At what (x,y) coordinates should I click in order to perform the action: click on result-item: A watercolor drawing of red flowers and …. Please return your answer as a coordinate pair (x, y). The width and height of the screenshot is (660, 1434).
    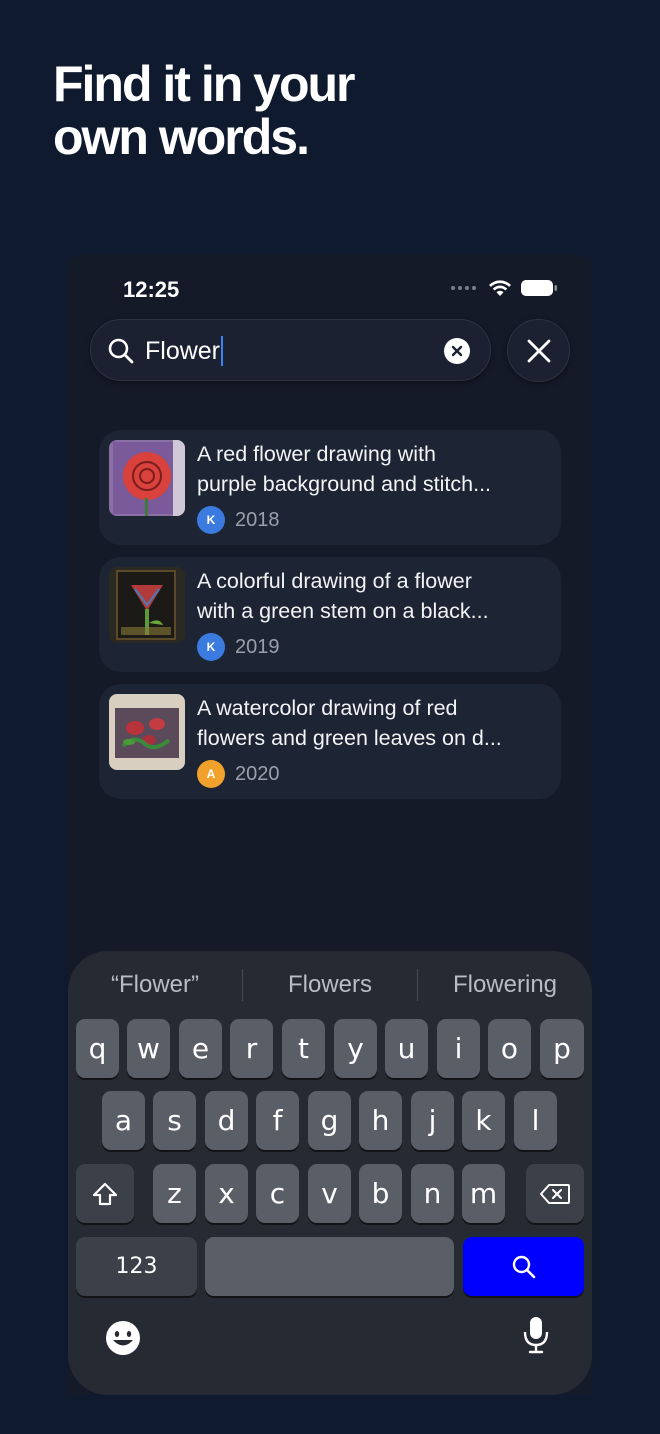
    Looking at the image, I should click on (330, 741).